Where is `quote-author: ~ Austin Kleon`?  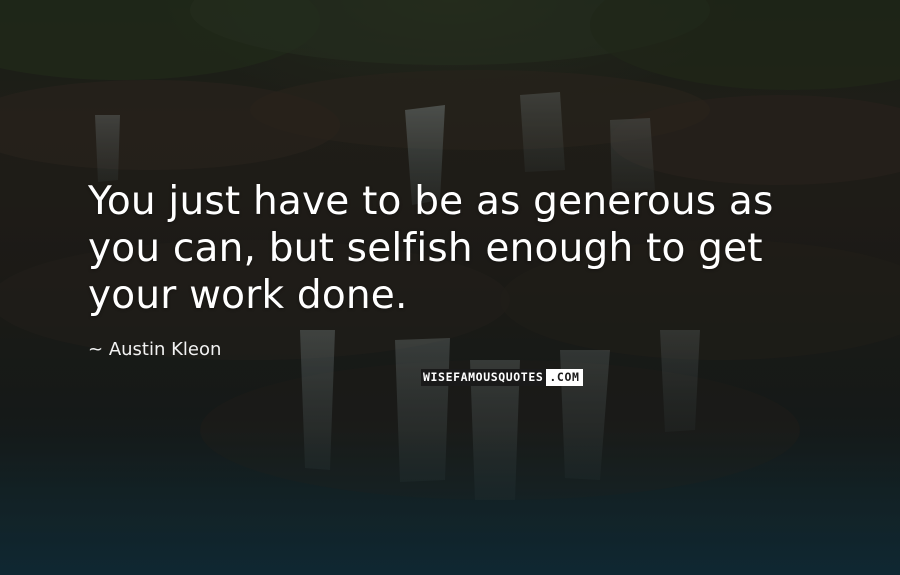
quote-author: ~ Austin Kleon is located at coordinates (154, 350).